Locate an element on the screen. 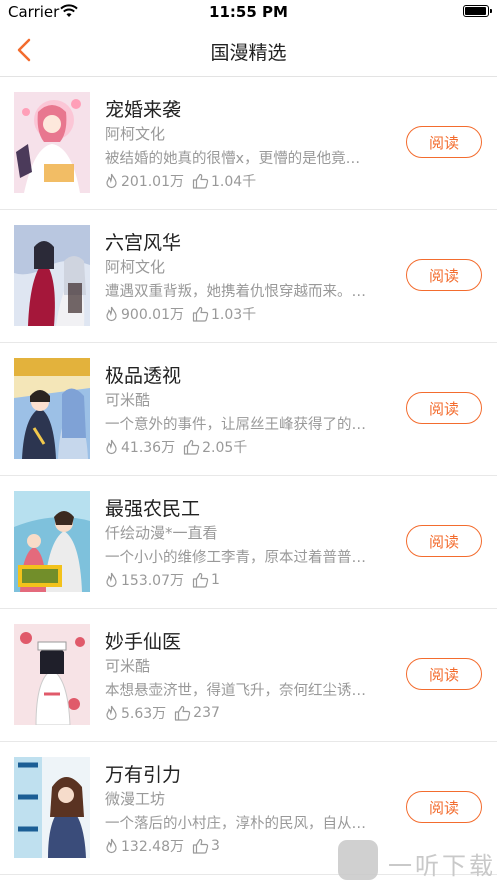 This screenshot has width=497, height=883. comic-stats: 5.63万 237 is located at coordinates (166, 713).